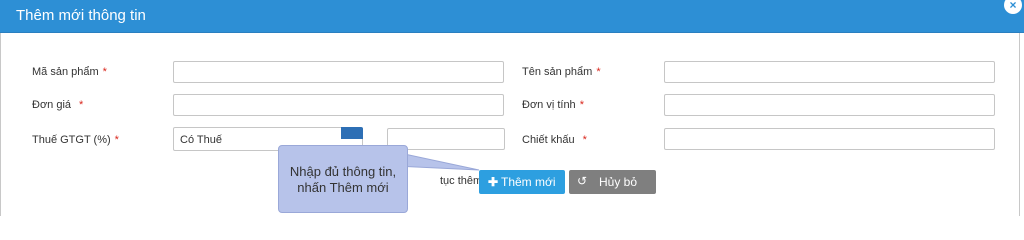 This screenshot has height=240, width=1024. I want to click on ten-san-pham-label: Tên sản phẩm *, so click(561, 72).